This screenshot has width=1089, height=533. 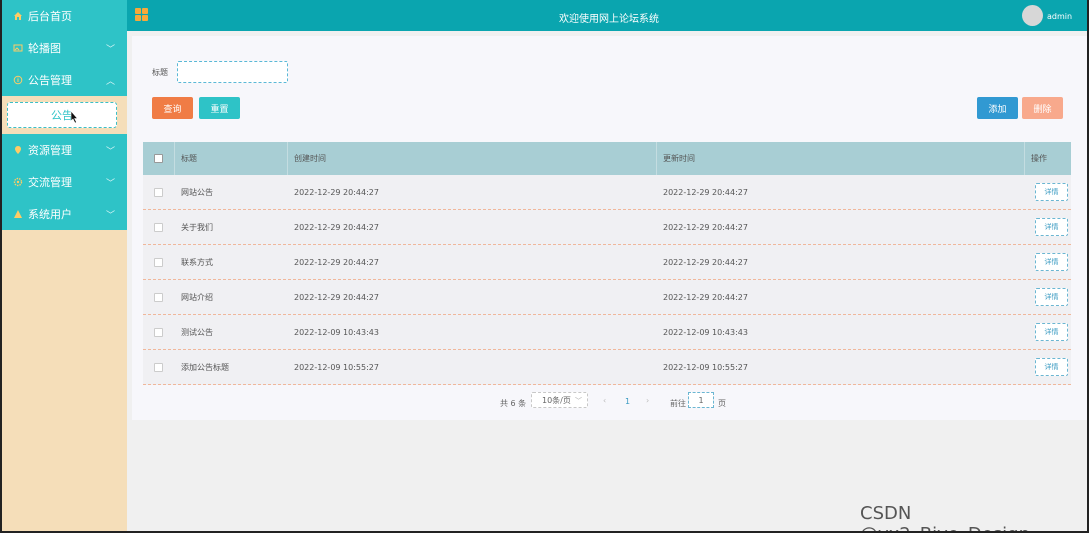 I want to click on cell-title: 关于我们, so click(x=197, y=227).